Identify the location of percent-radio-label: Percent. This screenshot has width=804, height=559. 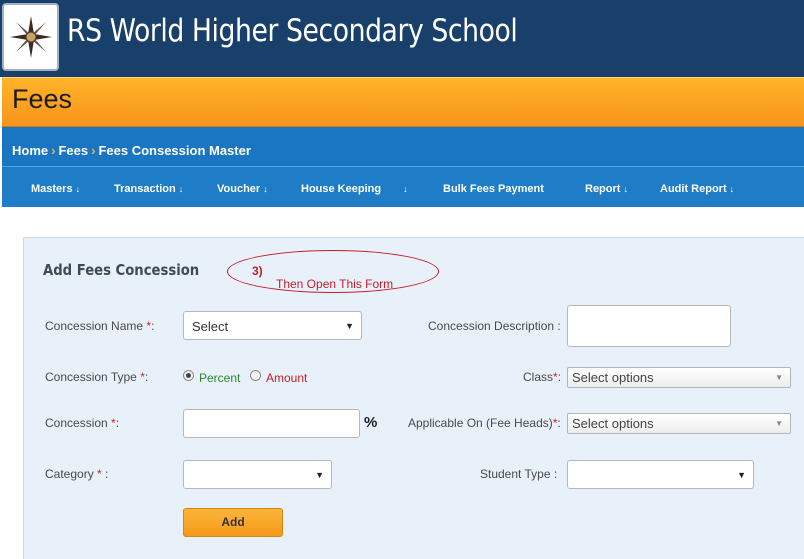
(219, 378).